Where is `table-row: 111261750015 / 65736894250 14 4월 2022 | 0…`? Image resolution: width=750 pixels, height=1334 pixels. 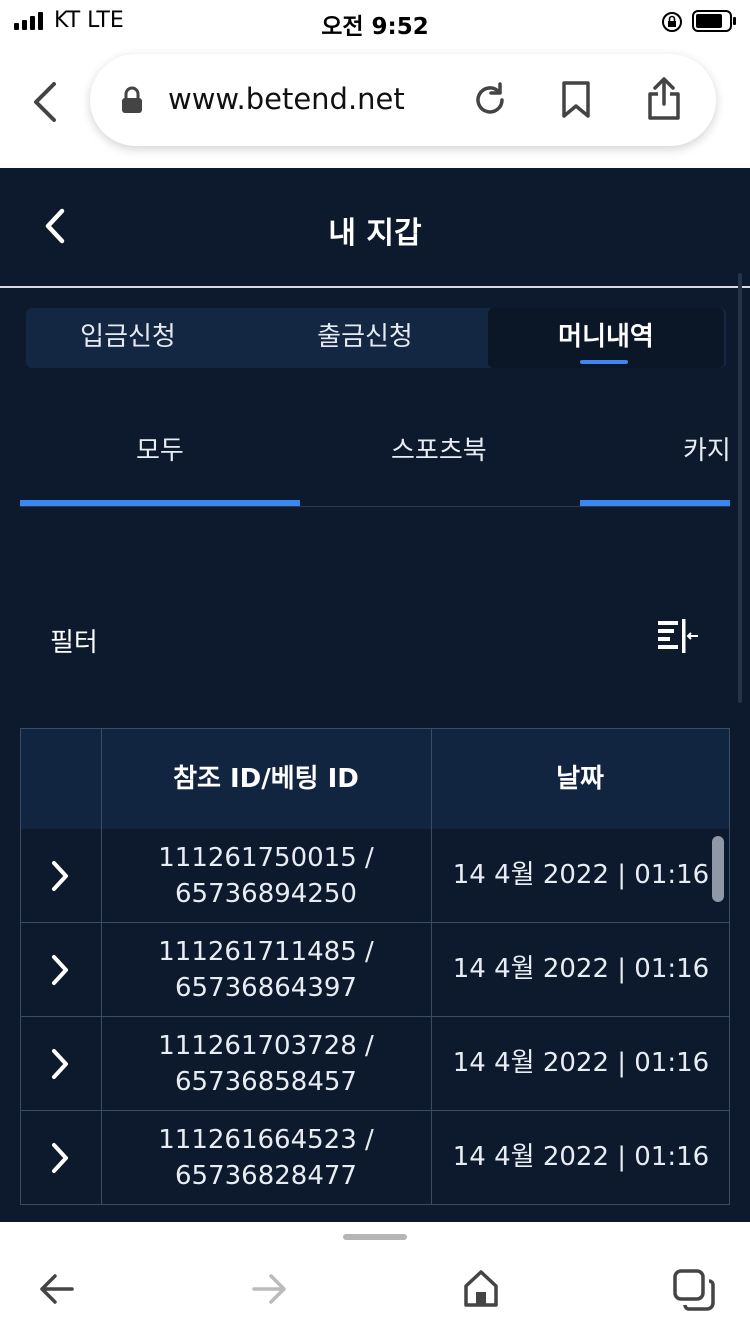 table-row: 111261750015 / 65736894250 14 4월 2022 | 0… is located at coordinates (375, 876).